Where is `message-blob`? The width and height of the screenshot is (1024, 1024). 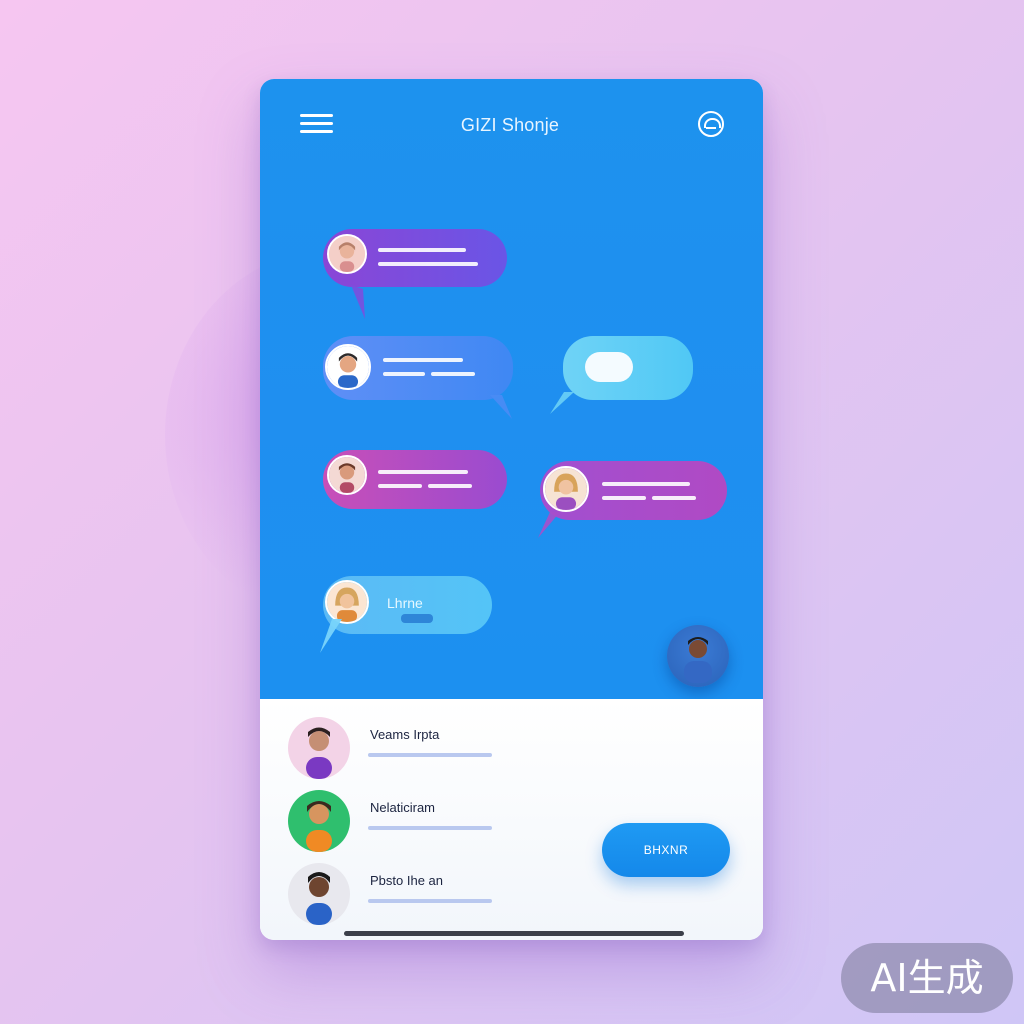
message-blob is located at coordinates (609, 367).